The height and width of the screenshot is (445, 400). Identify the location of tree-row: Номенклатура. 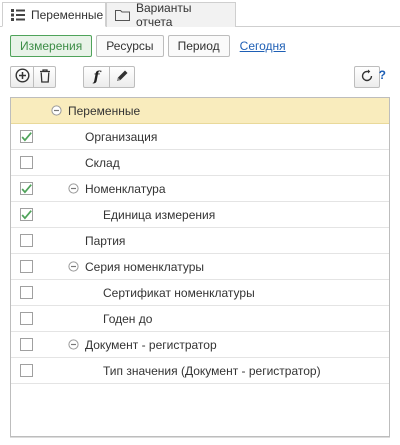
(200, 189).